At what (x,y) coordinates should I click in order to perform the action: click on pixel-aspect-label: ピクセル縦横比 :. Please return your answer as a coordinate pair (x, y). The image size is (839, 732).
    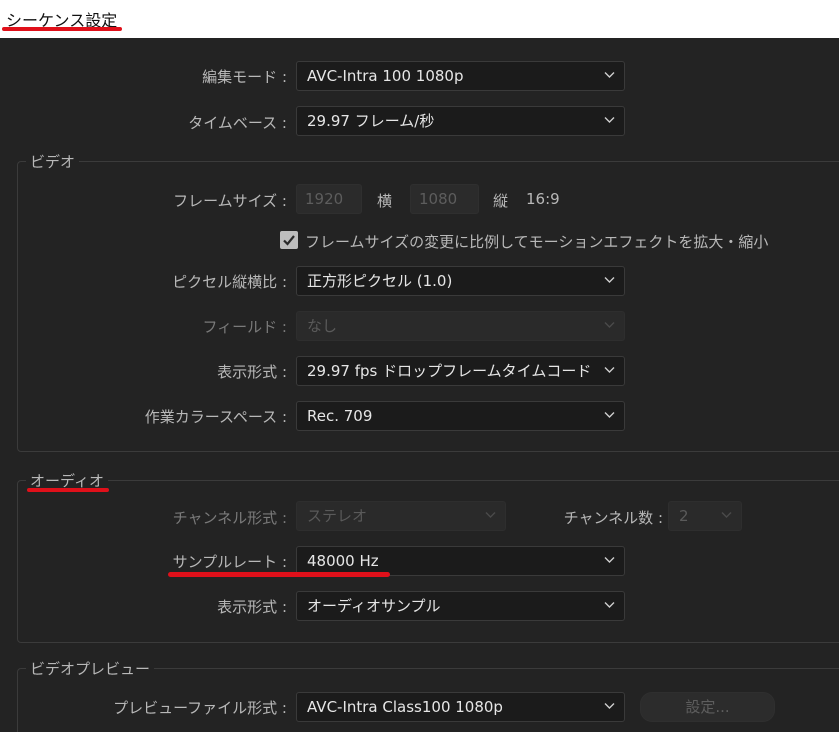
    Looking at the image, I should click on (229, 282).